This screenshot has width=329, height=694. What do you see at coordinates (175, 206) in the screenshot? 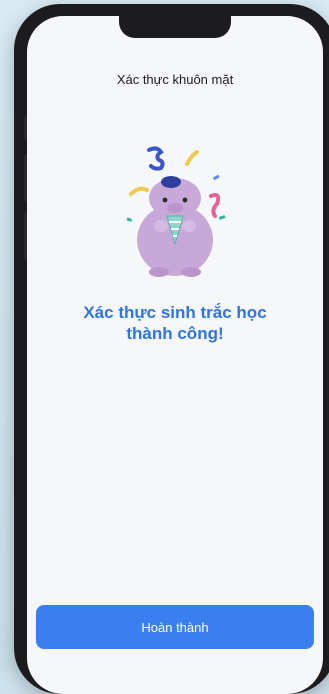
I see `celebrating-mascot-icon` at bounding box center [175, 206].